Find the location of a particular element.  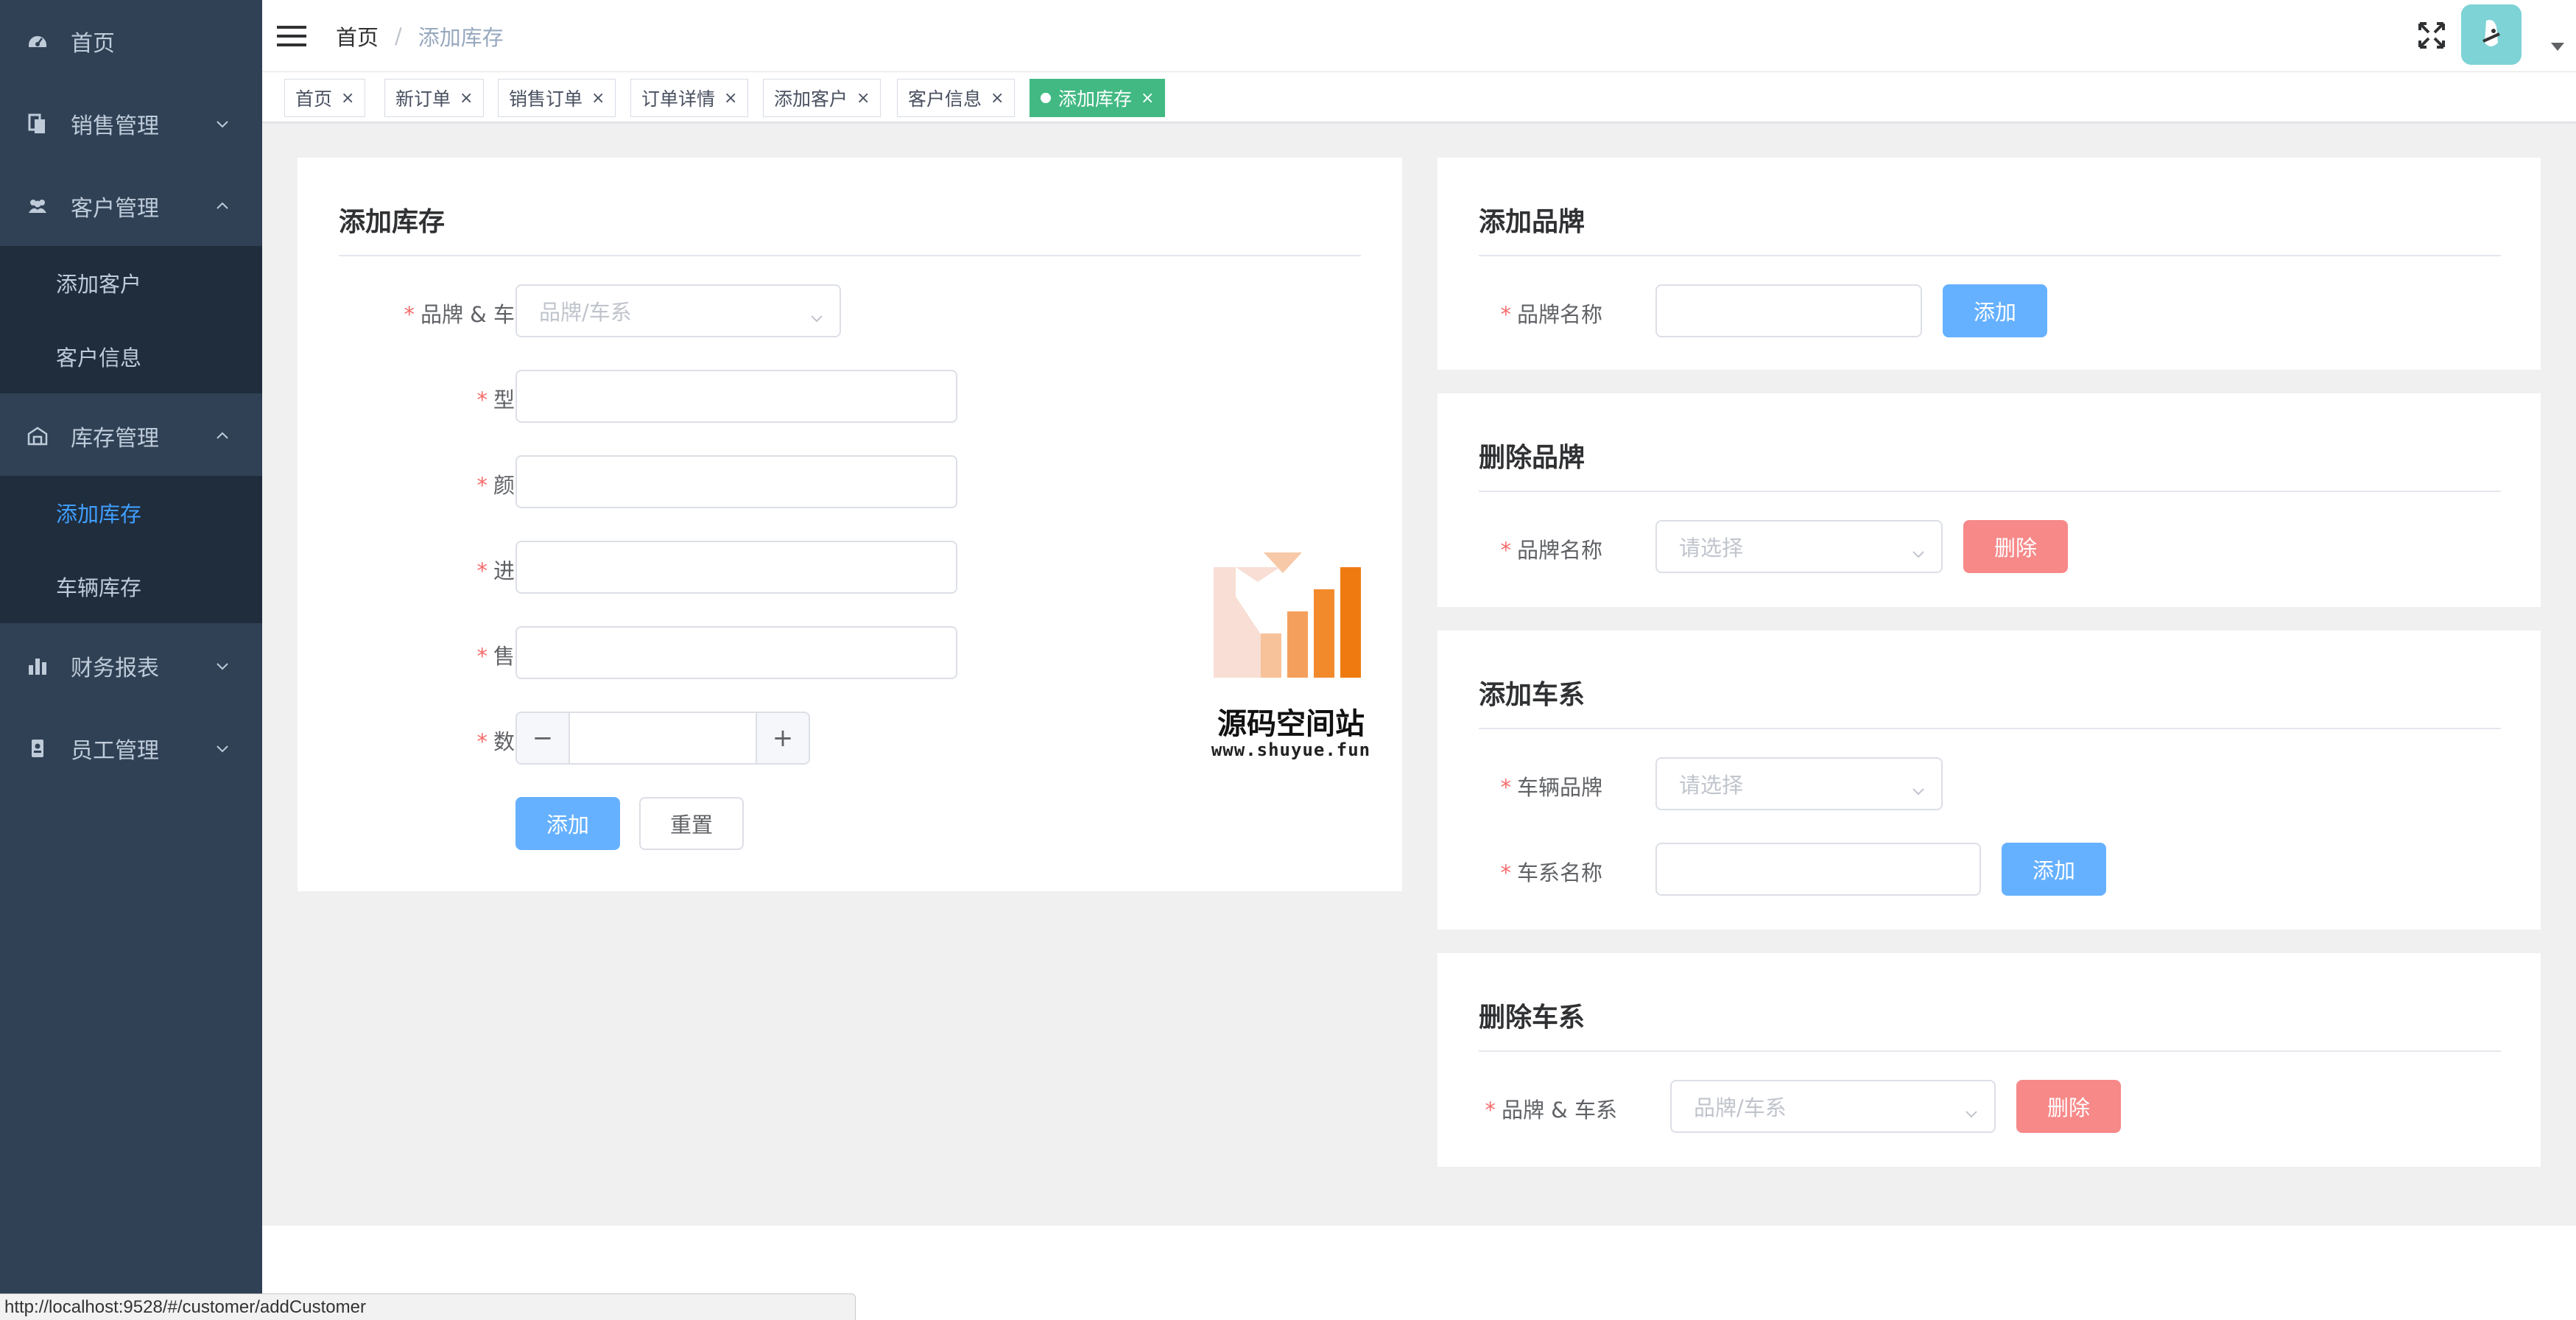

tag-new-order: 新订单 × is located at coordinates (434, 98).